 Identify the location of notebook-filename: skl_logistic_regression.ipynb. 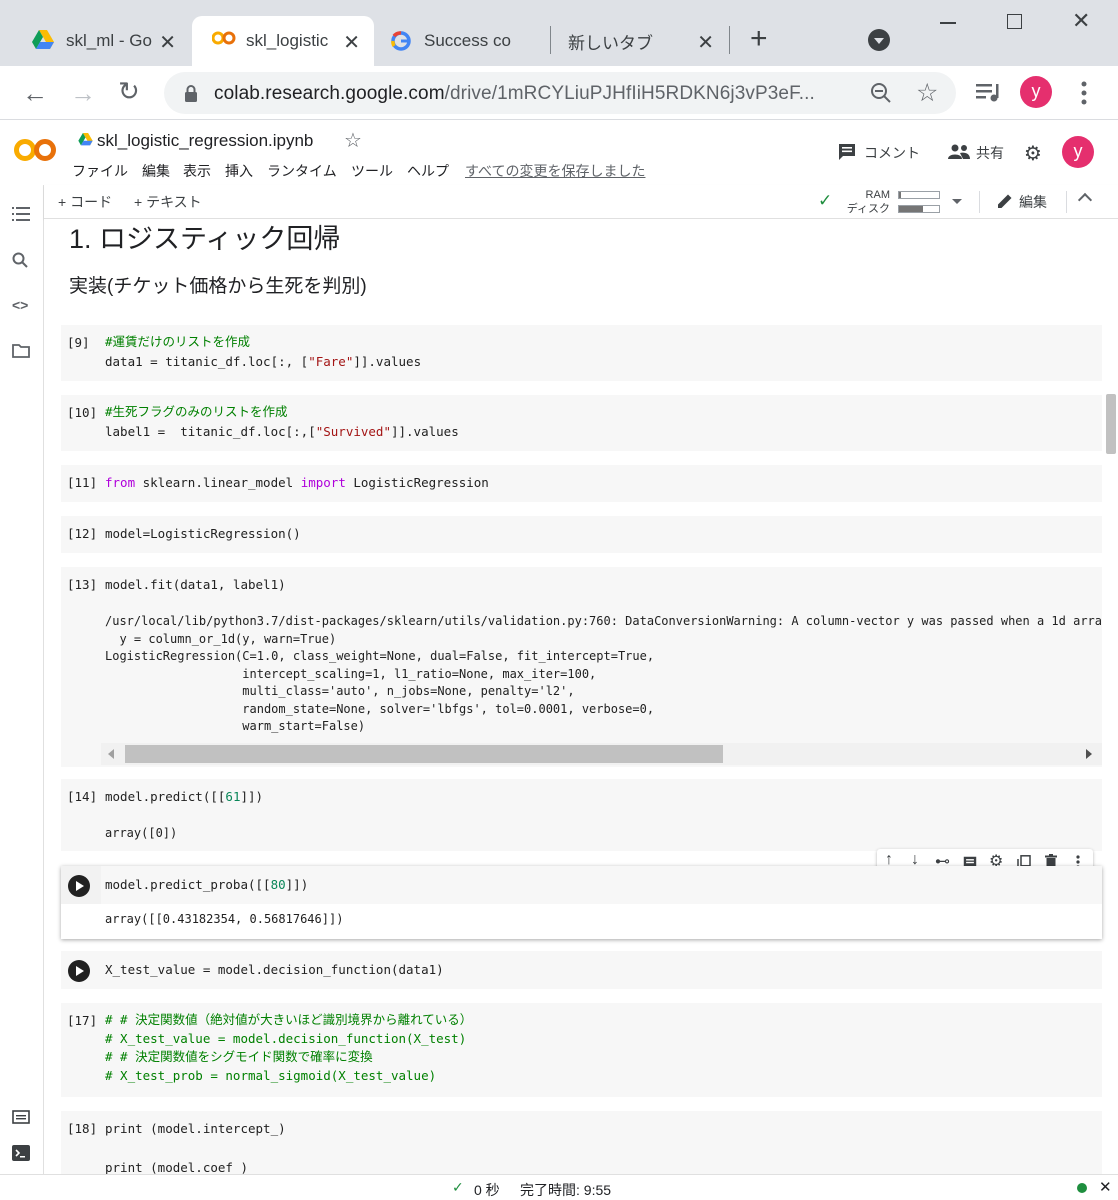
(205, 141).